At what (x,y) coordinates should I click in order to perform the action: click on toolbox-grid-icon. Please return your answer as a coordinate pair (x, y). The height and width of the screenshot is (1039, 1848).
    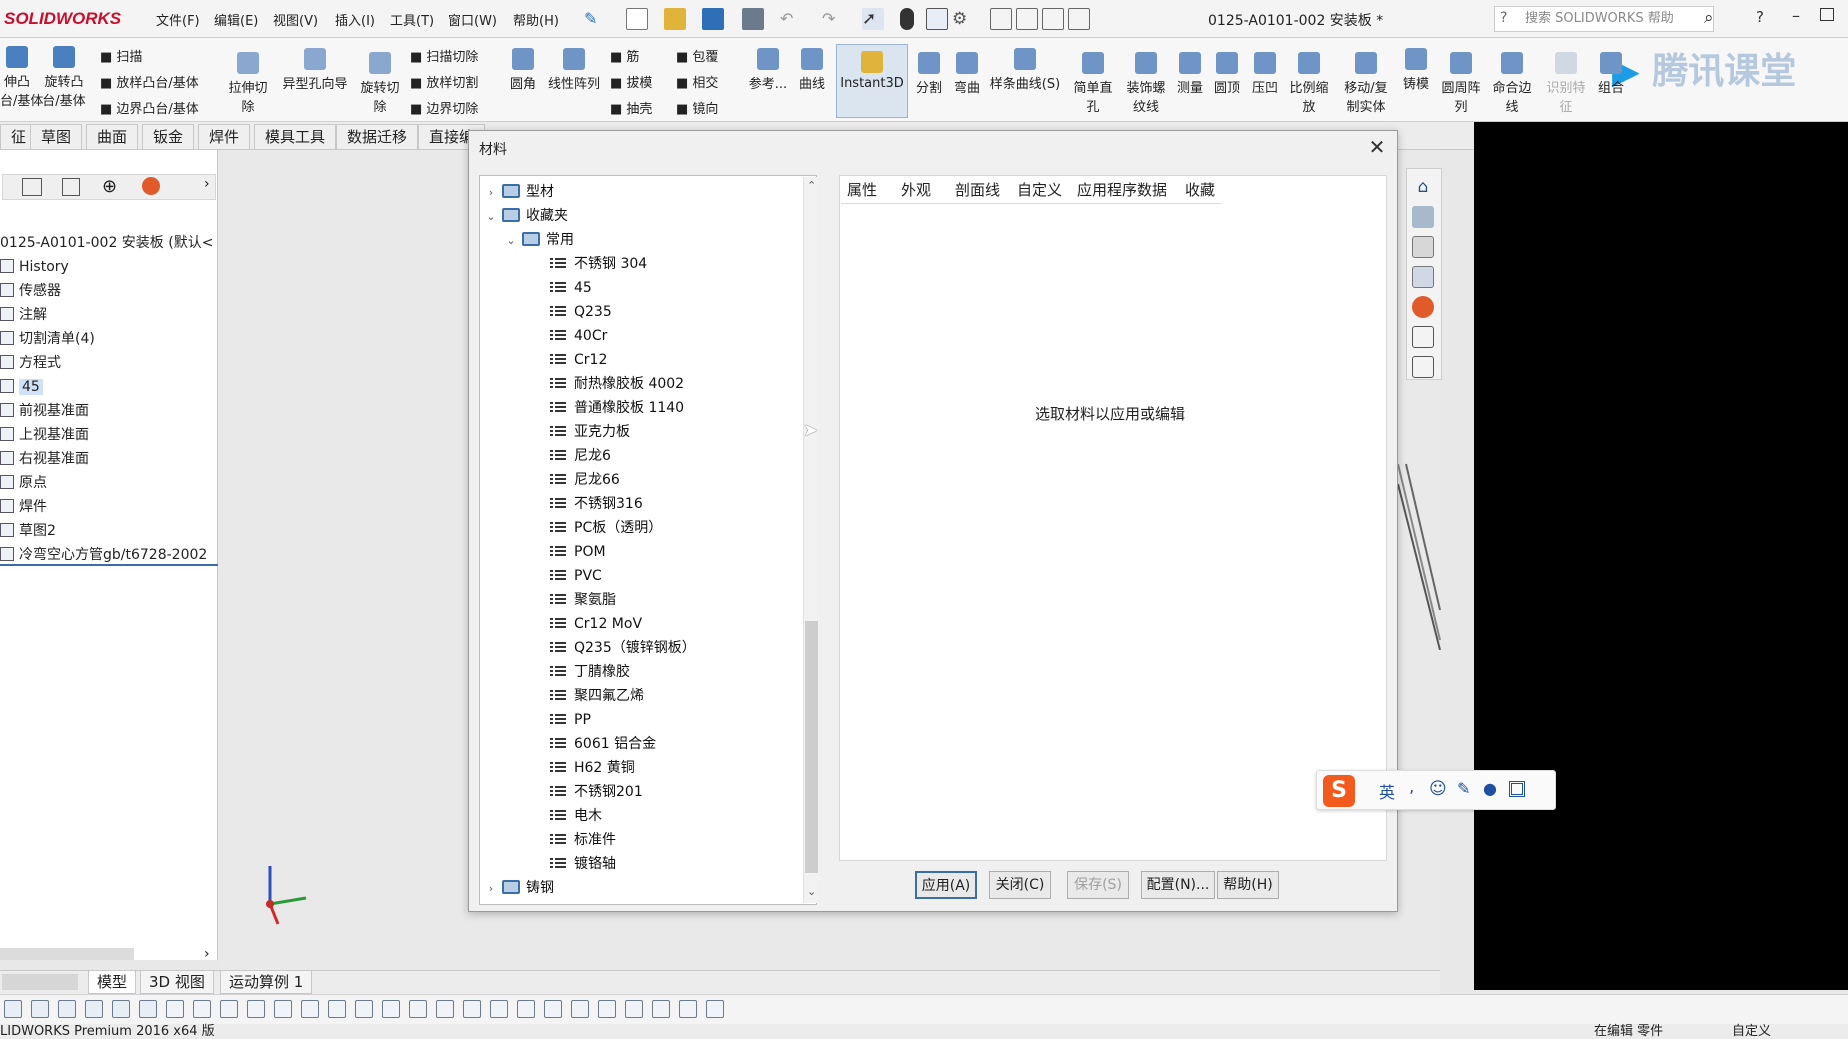
    Looking at the image, I should click on (1517, 789).